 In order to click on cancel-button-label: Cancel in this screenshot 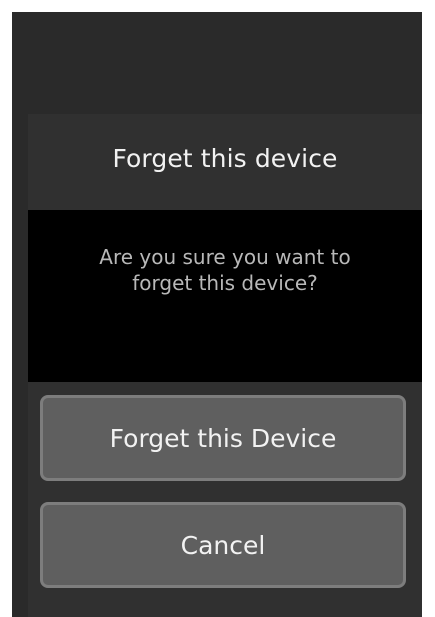, I will do `click(223, 545)`.